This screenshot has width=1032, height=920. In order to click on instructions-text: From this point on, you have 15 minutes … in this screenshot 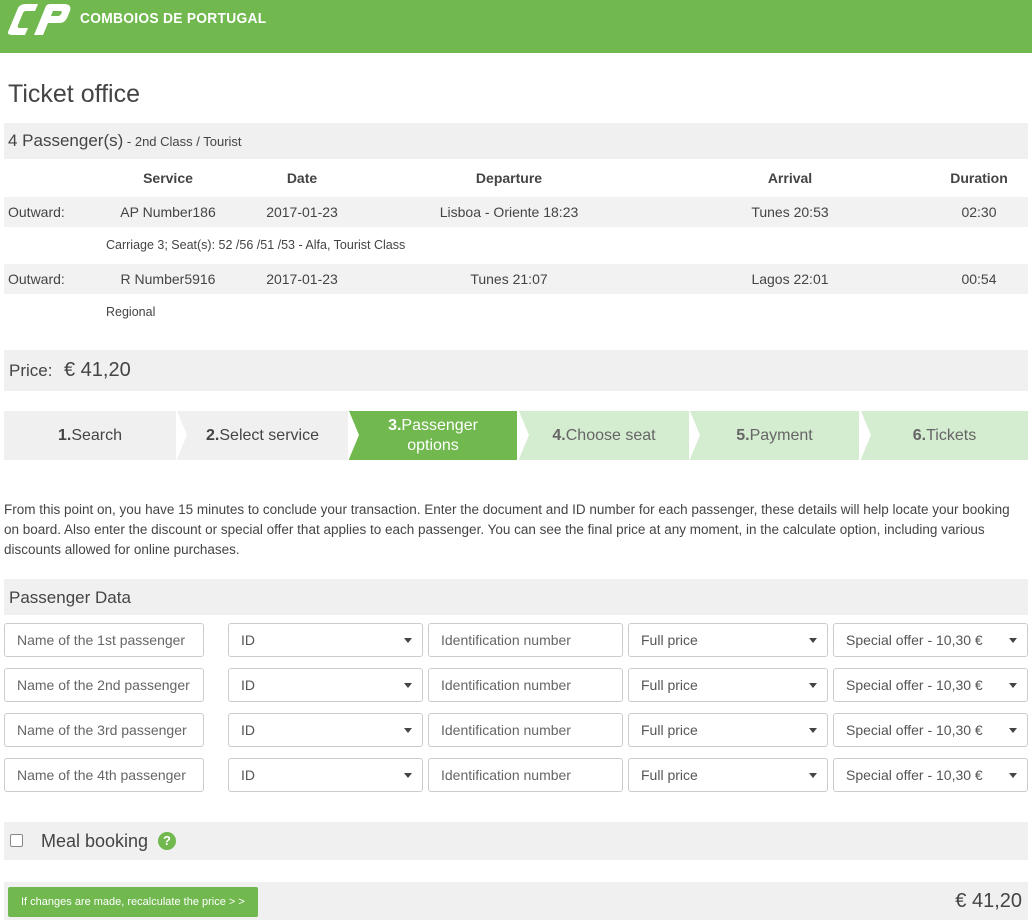, I will do `click(507, 529)`.